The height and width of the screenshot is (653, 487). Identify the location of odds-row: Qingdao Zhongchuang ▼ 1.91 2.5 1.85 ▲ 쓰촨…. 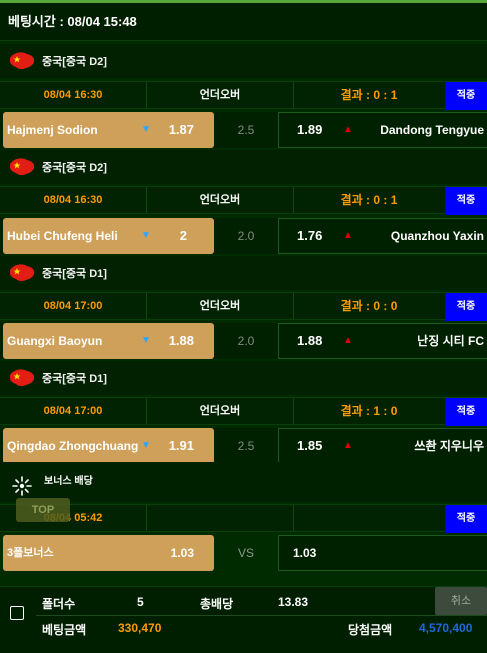
(243, 446).